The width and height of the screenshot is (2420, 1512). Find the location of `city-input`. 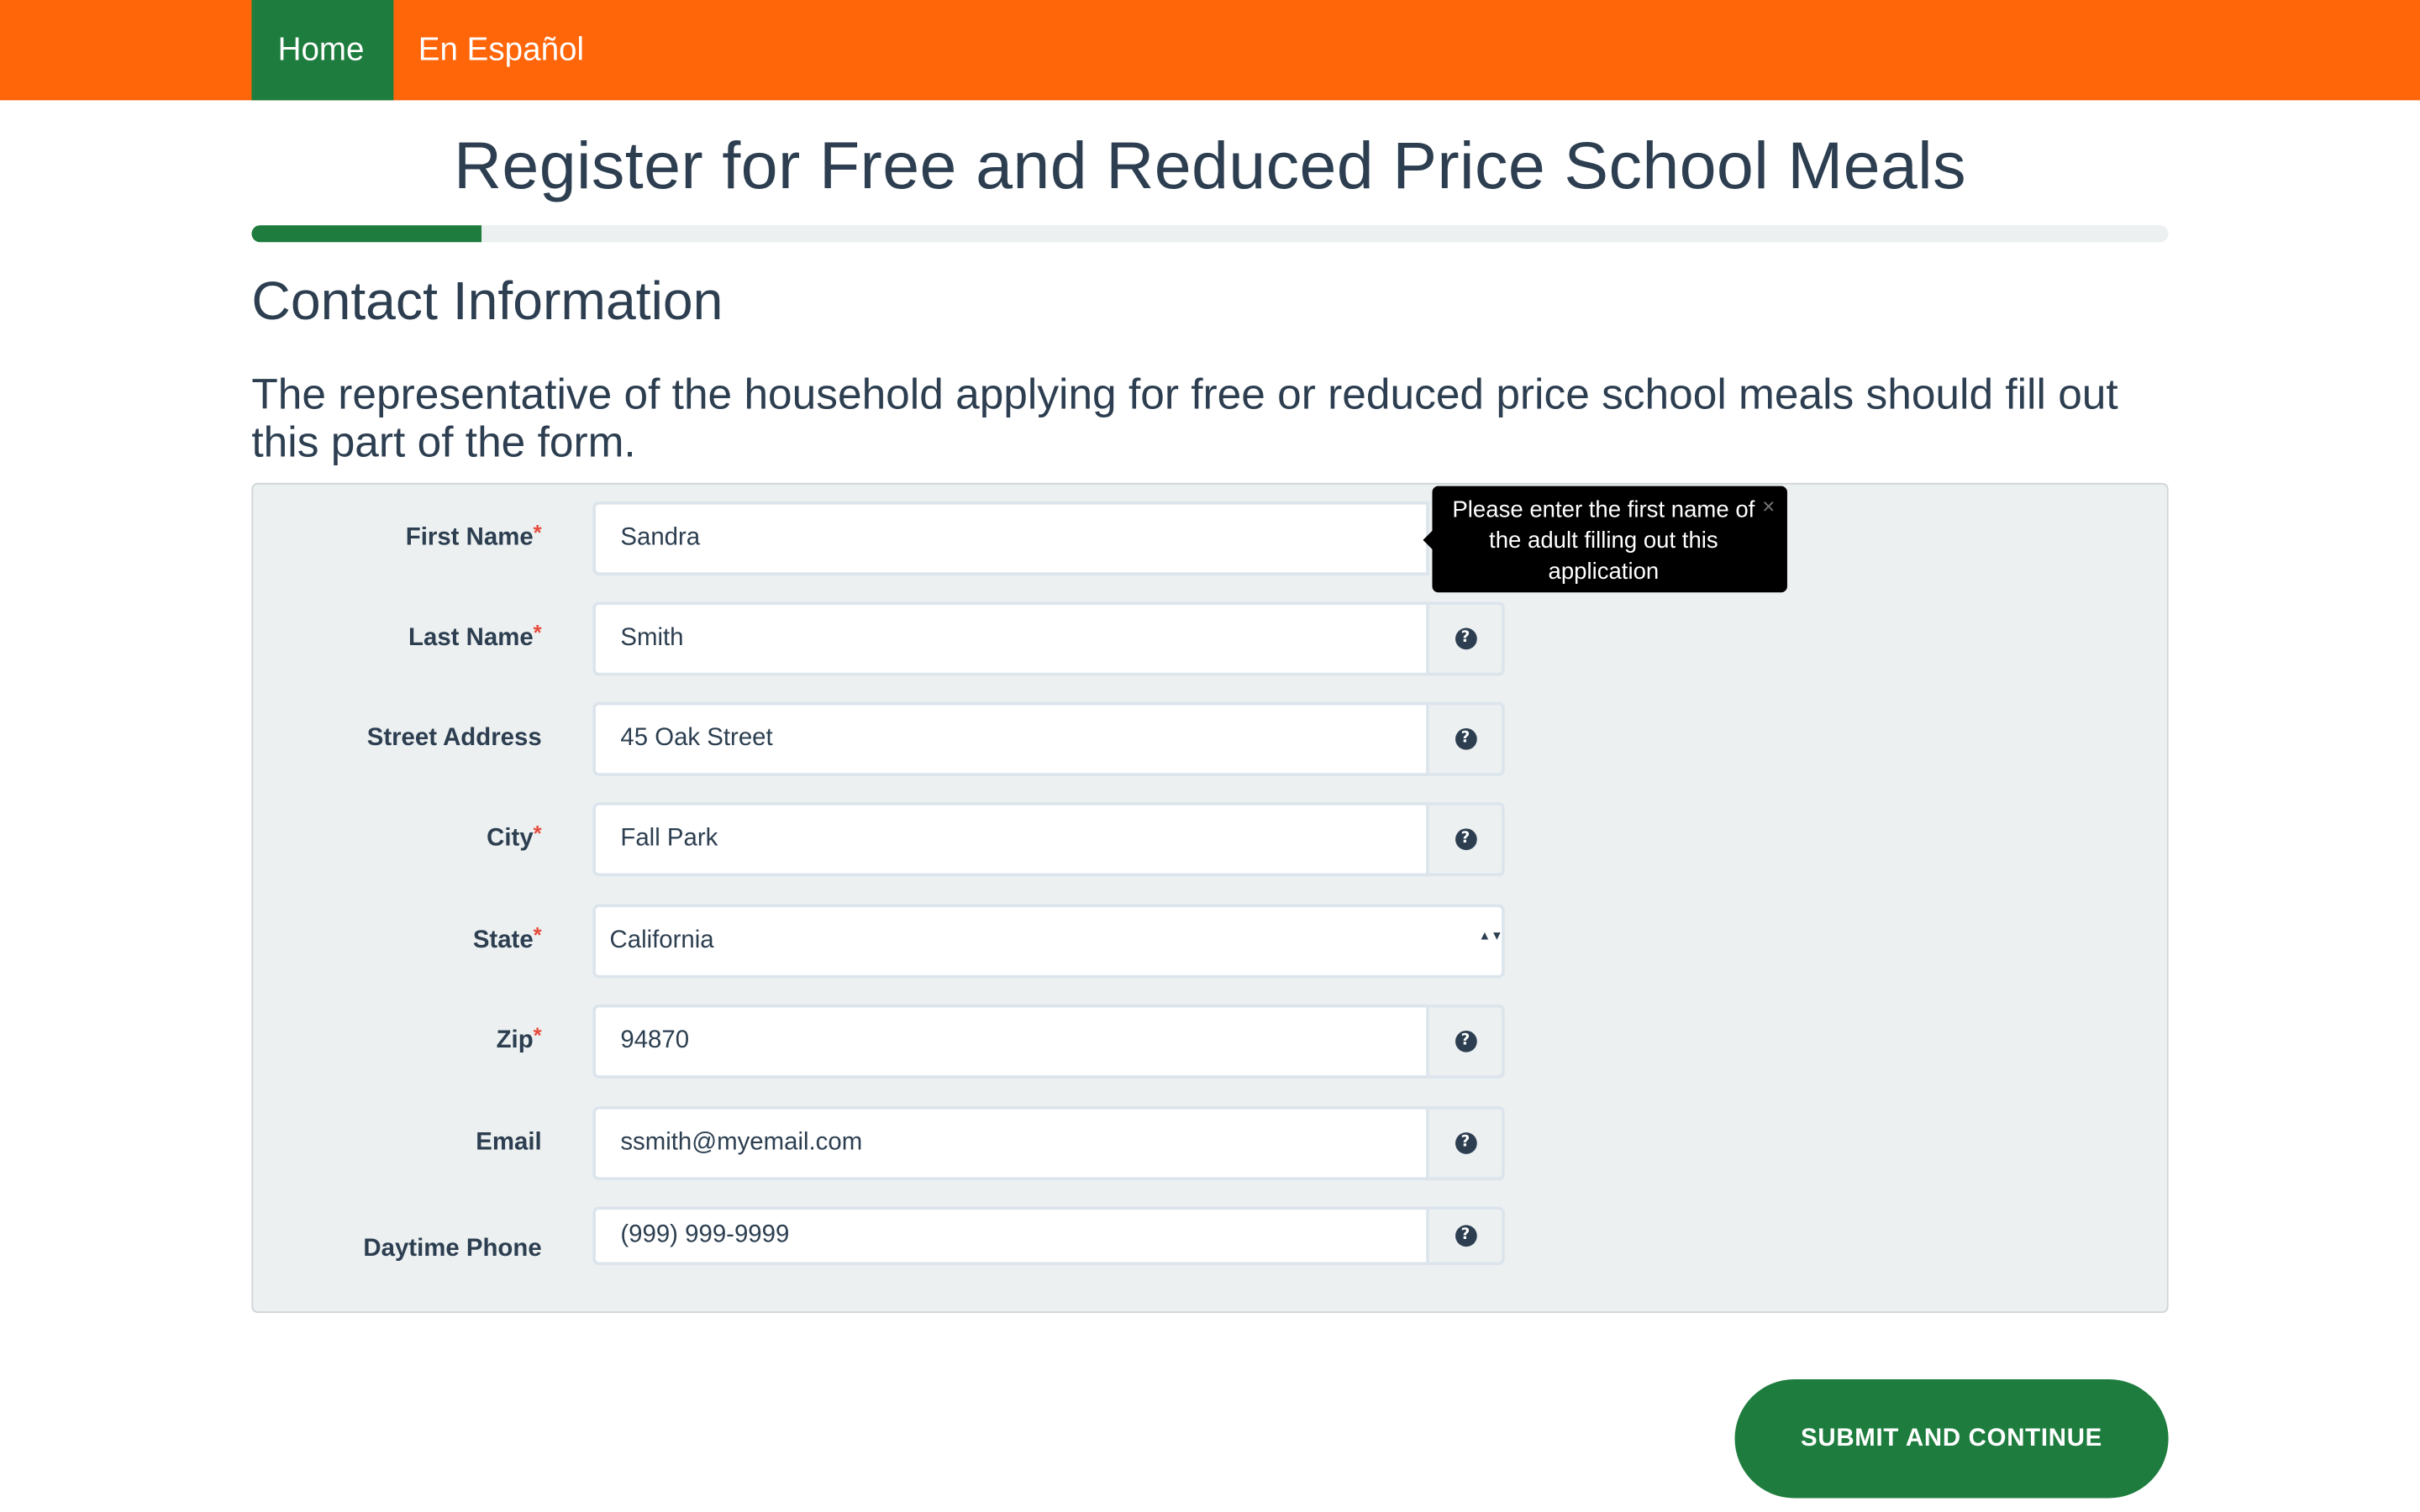

city-input is located at coordinates (1011, 839).